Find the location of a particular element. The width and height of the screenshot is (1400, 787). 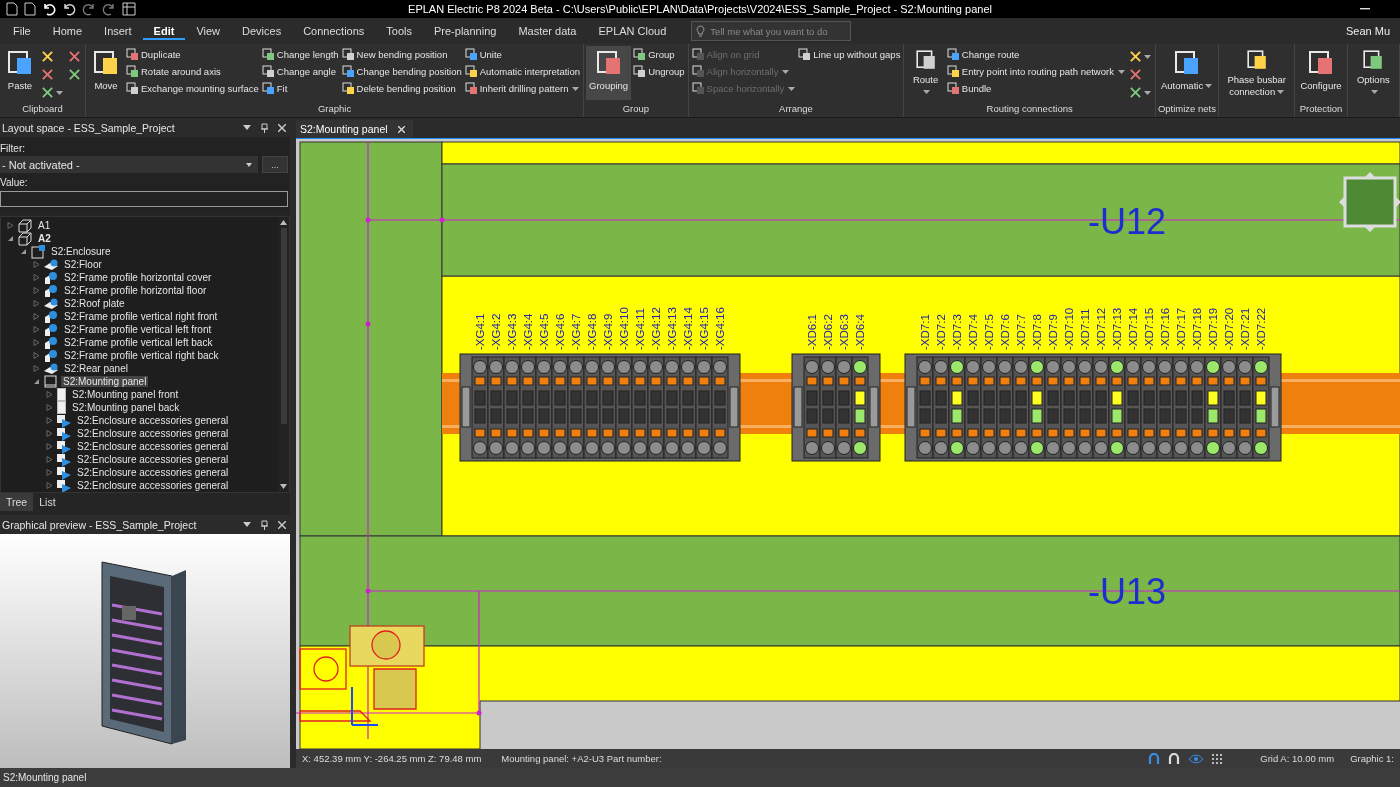

eye-icon is located at coordinates (1196, 758).